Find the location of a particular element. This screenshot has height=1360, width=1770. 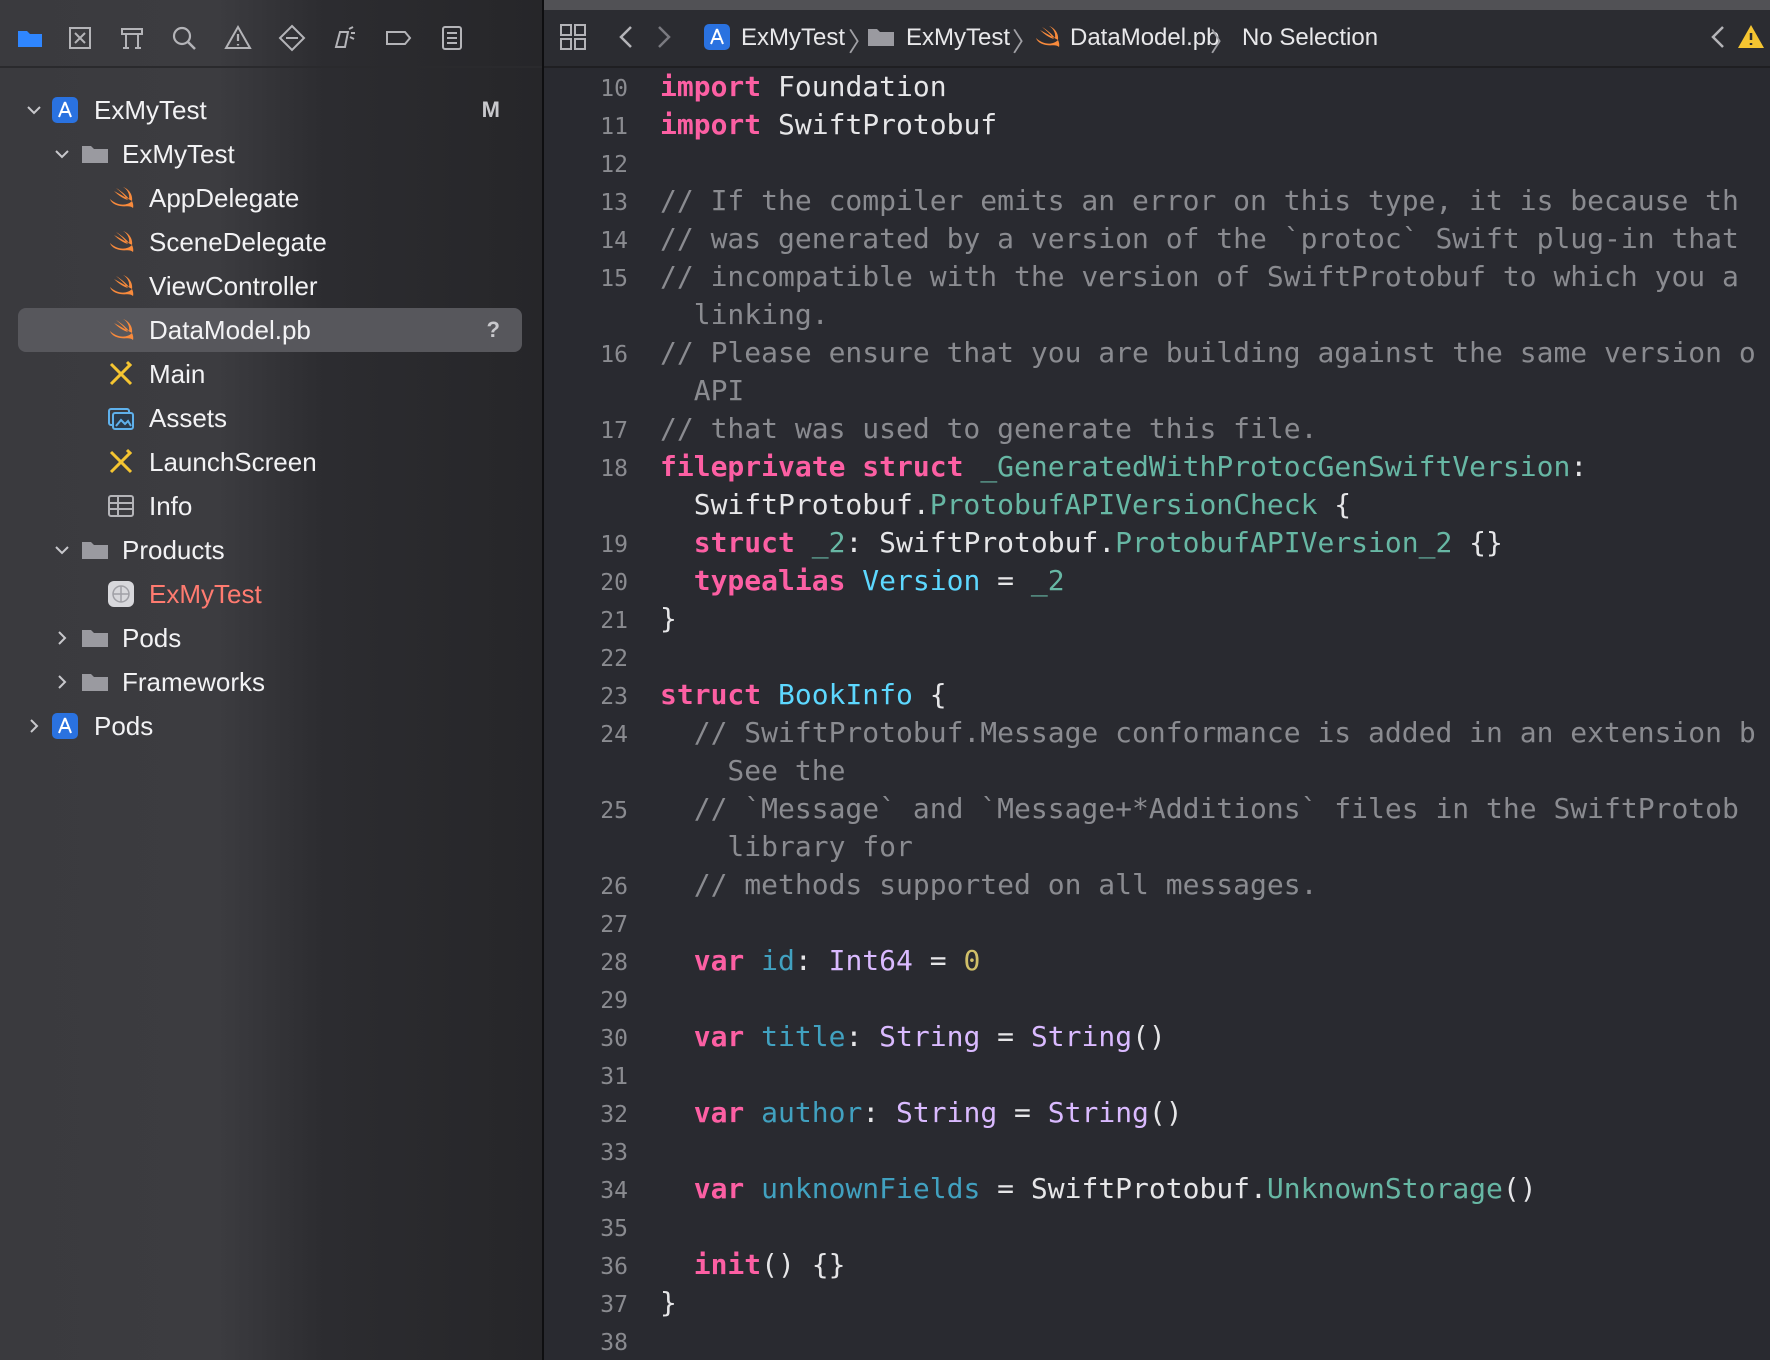

comment-line: // methods supported on all messages. is located at coordinates (989, 884).